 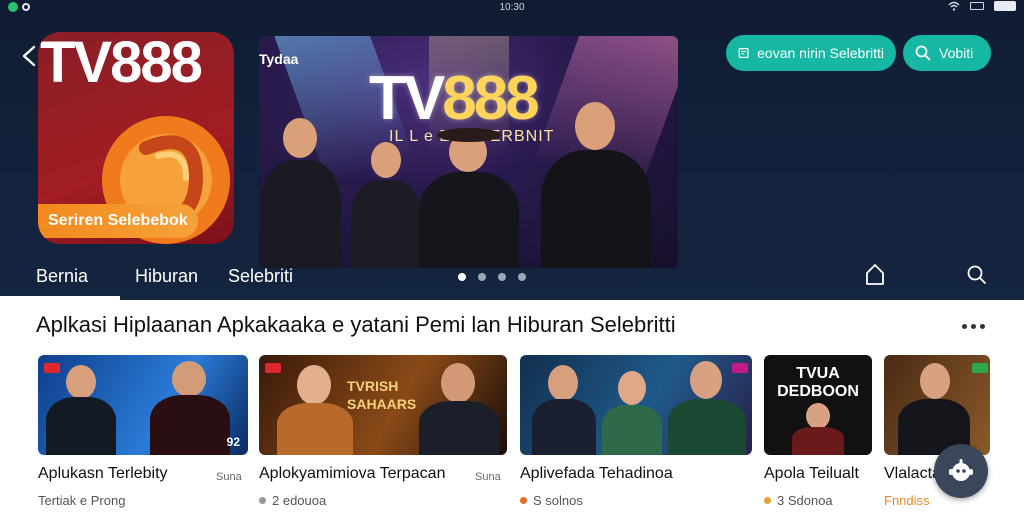 I want to click on search-button: Vobiti, so click(x=947, y=53).